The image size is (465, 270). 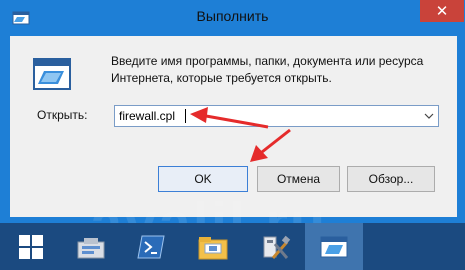 What do you see at coordinates (298, 179) in the screenshot?
I see `cancel-button: Отмена` at bounding box center [298, 179].